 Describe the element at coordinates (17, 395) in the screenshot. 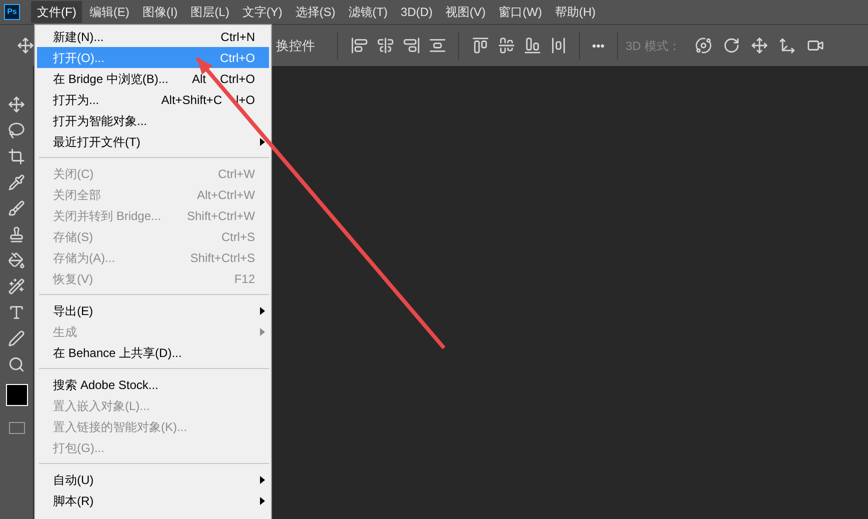

I see `foreground-color-swatch` at that location.